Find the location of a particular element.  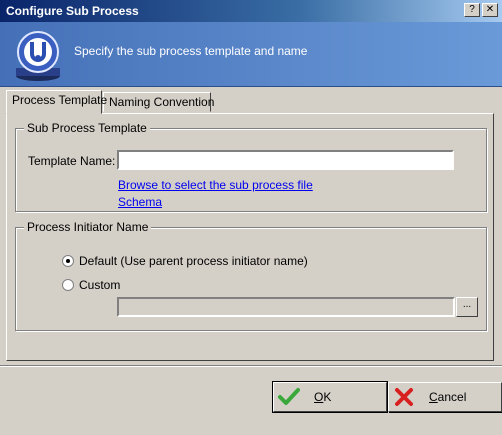

group-title-process-initiator: Process Initiator Name is located at coordinates (88, 227).